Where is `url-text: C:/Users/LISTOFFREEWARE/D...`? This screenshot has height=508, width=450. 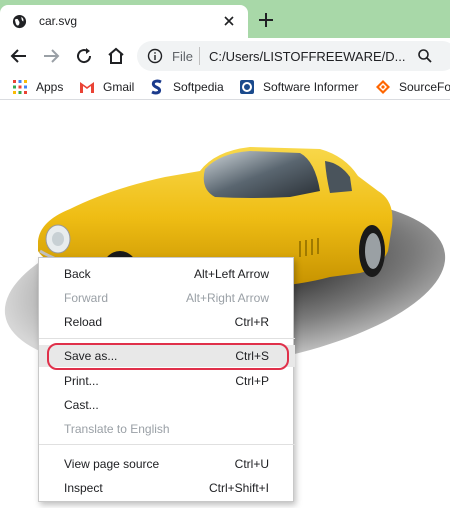
url-text: C:/Users/LISTOFFREEWARE/D... is located at coordinates (307, 56).